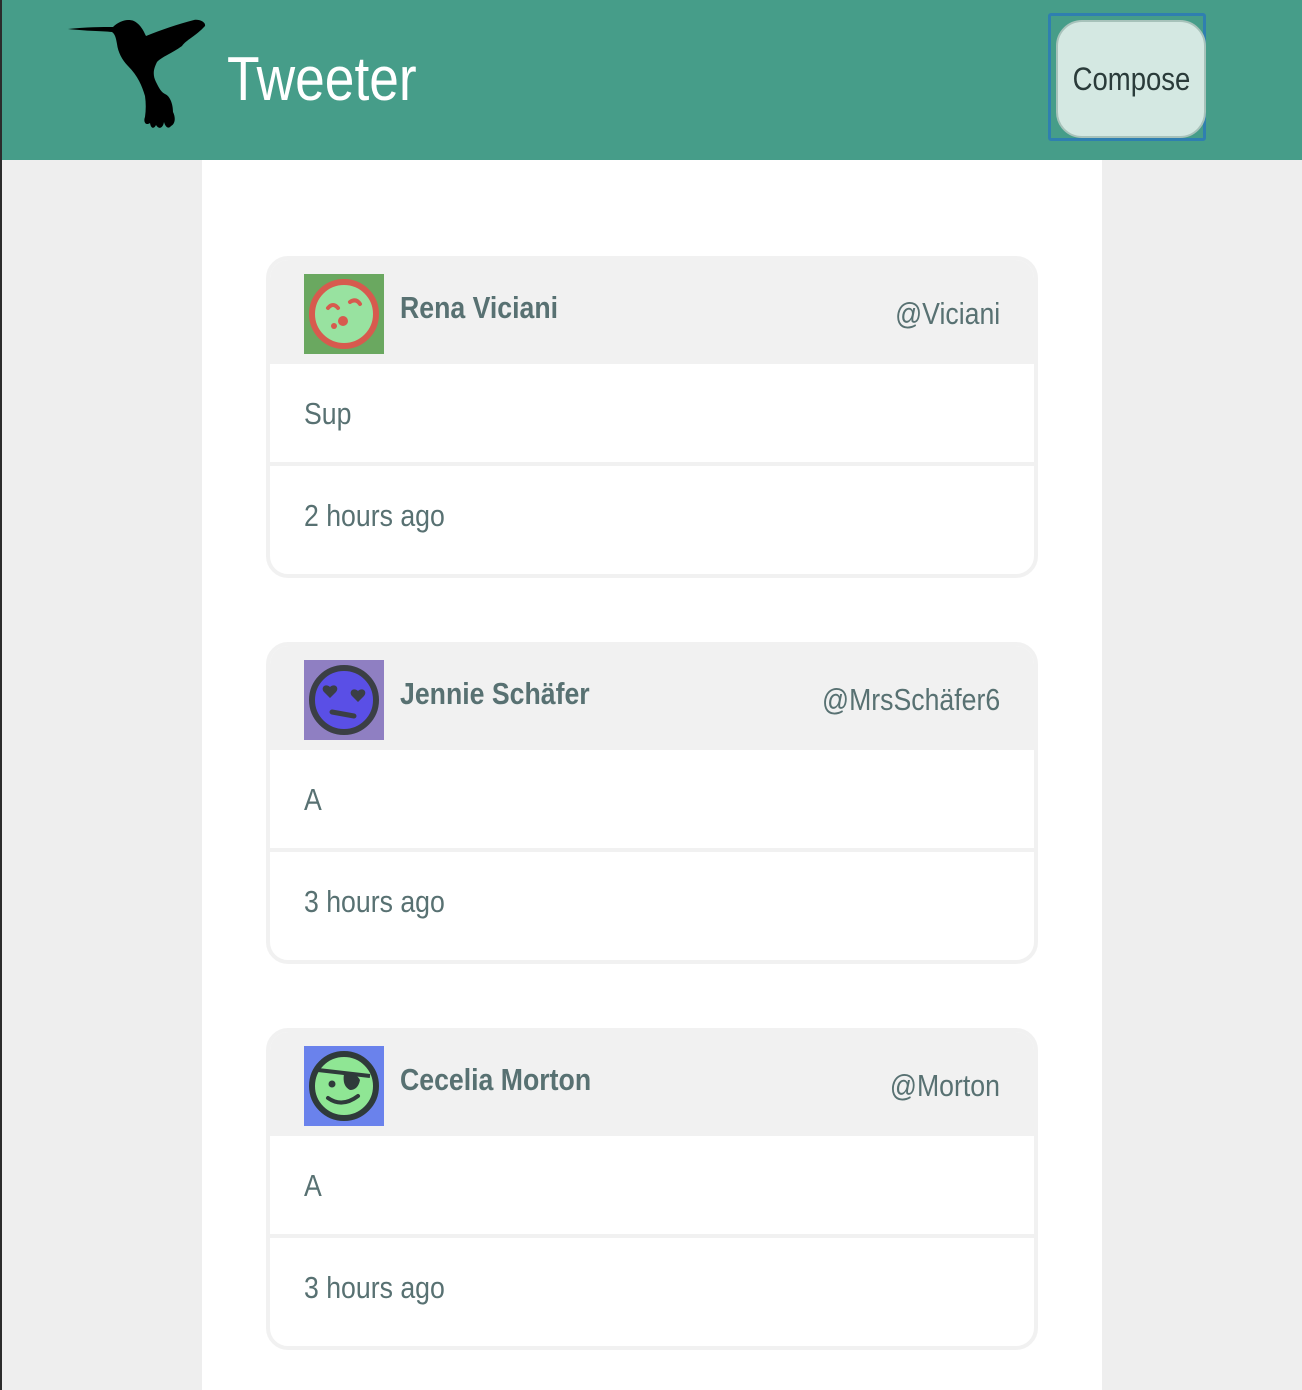 This screenshot has height=1390, width=1302. Describe the element at coordinates (652, 1084) in the screenshot. I see `tweet-header: Cecelia Morton @Morton` at that location.